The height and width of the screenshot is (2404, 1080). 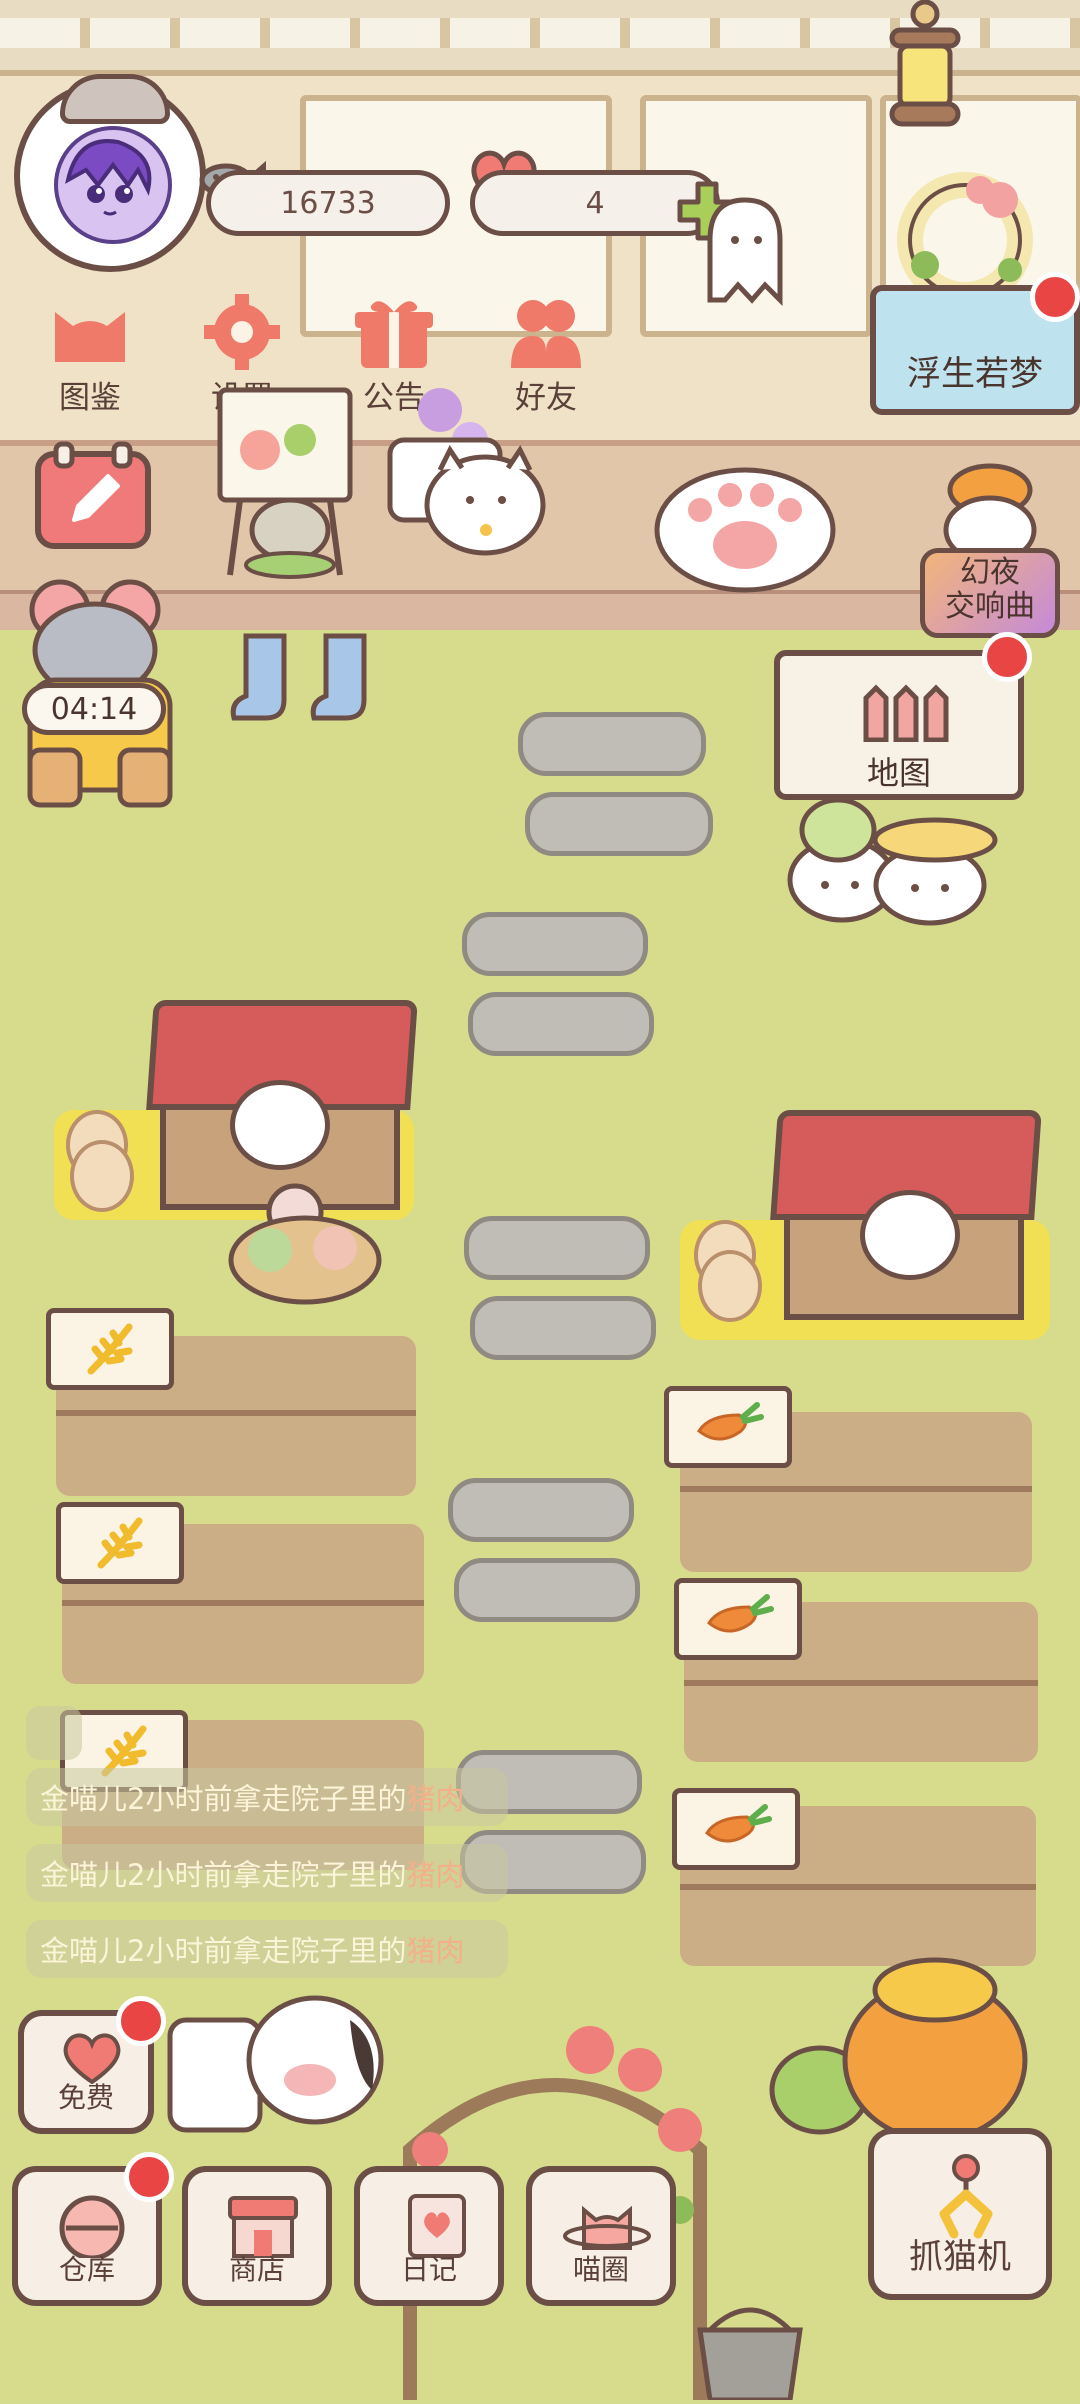 I want to click on claw-machine-label: 抓猫机, so click(x=960, y=2257).